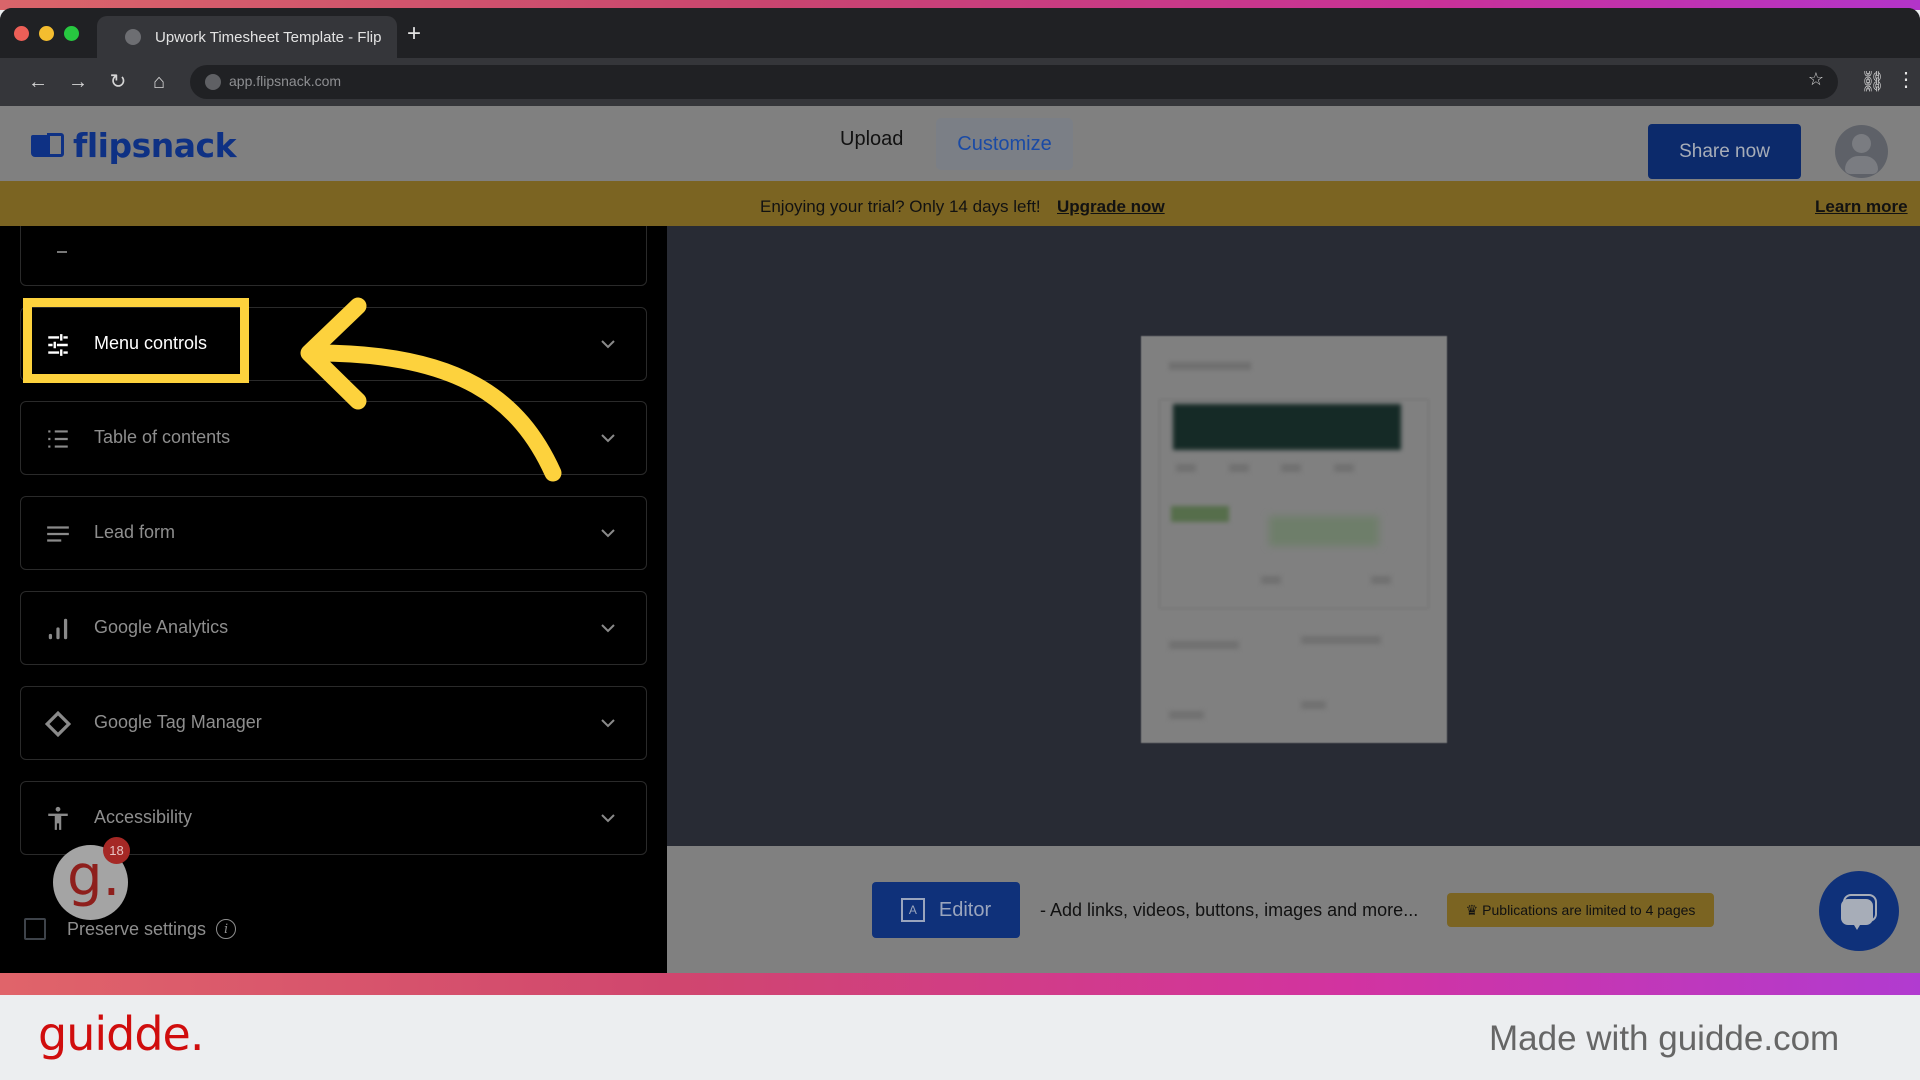  Describe the element at coordinates (38, 82) in the screenshot. I see `back-icon: ←` at that location.